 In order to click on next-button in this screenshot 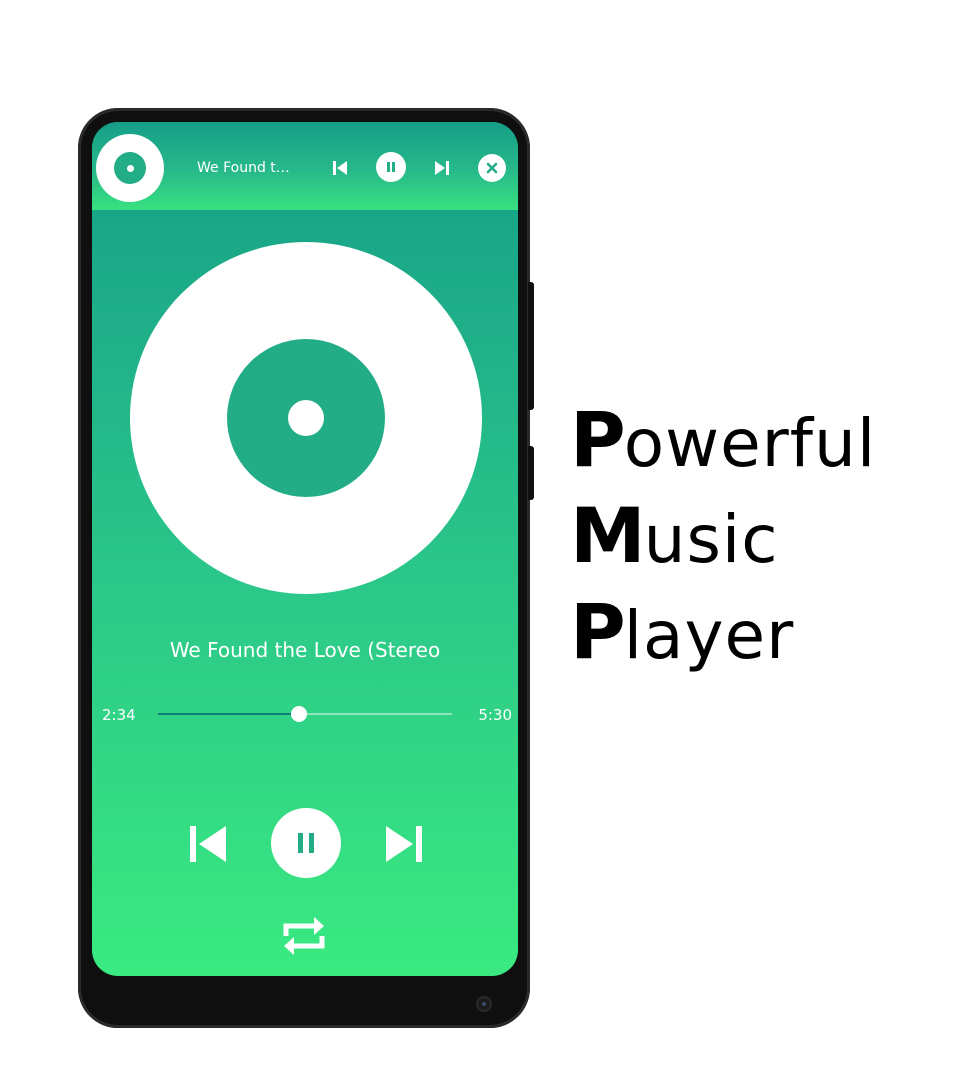, I will do `click(404, 844)`.